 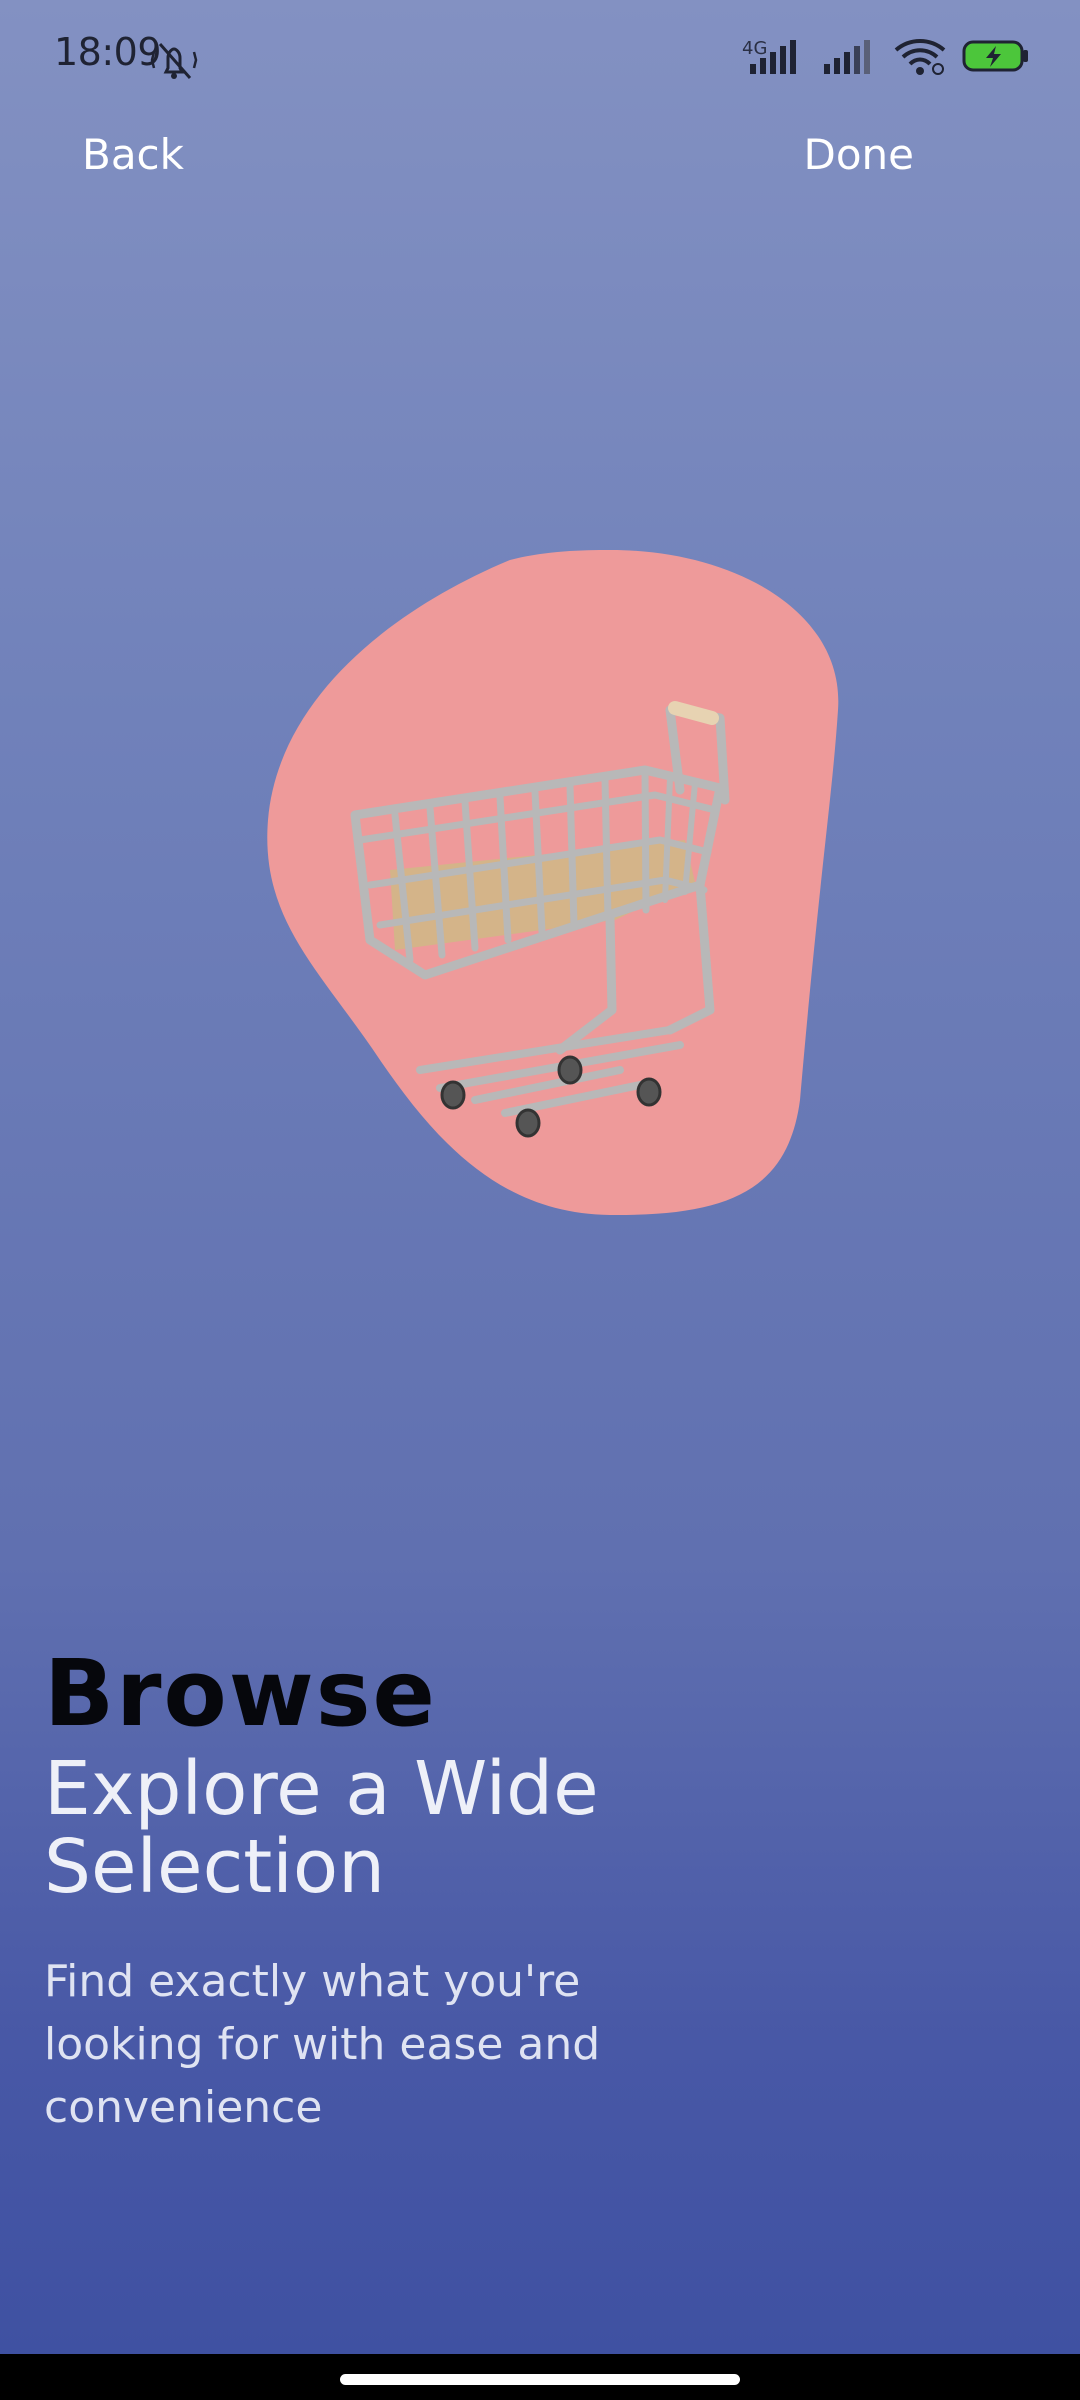 I want to click on battery-charging-icon, so click(x=995, y=56).